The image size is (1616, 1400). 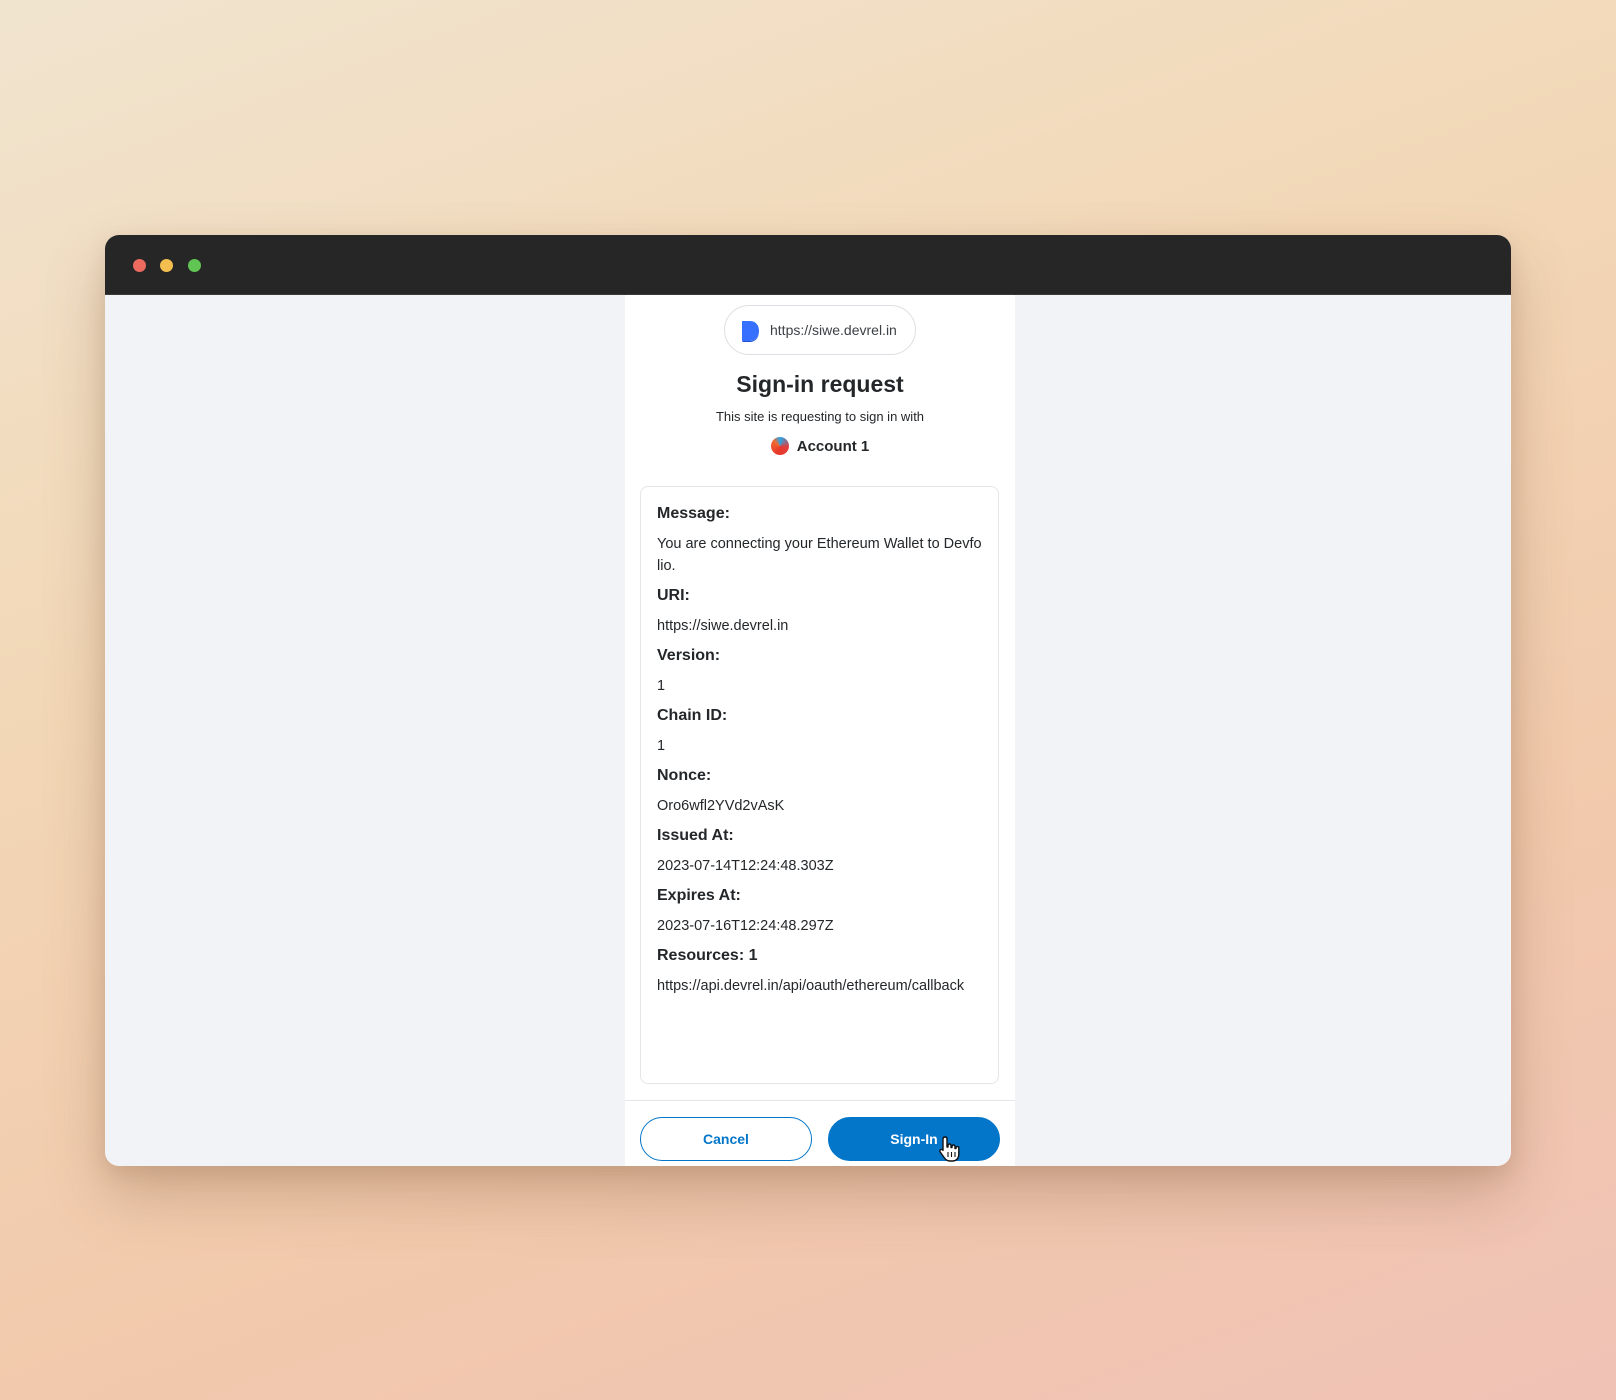 What do you see at coordinates (833, 330) in the screenshot?
I see `origin-url: https://siwe.devrel.in` at bounding box center [833, 330].